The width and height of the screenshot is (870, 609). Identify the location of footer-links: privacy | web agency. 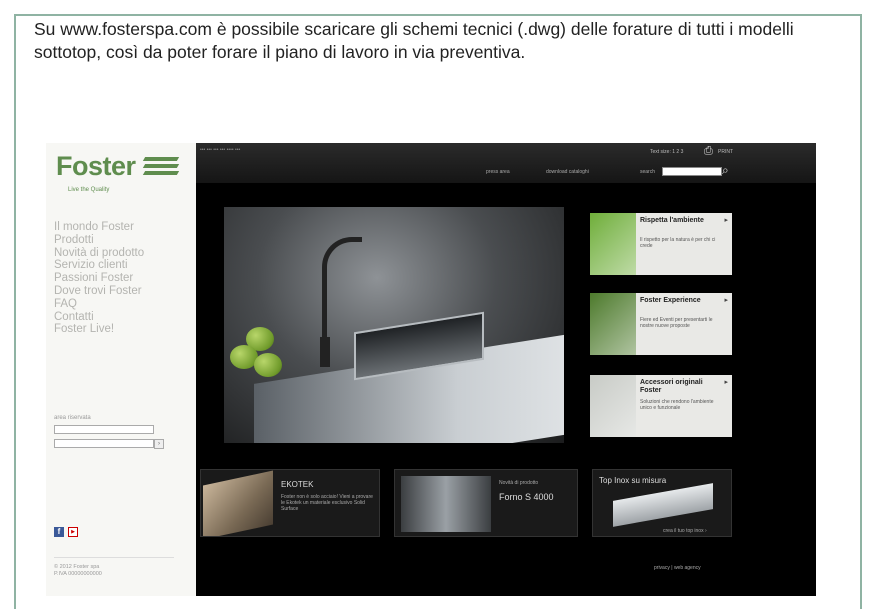
(677, 568).